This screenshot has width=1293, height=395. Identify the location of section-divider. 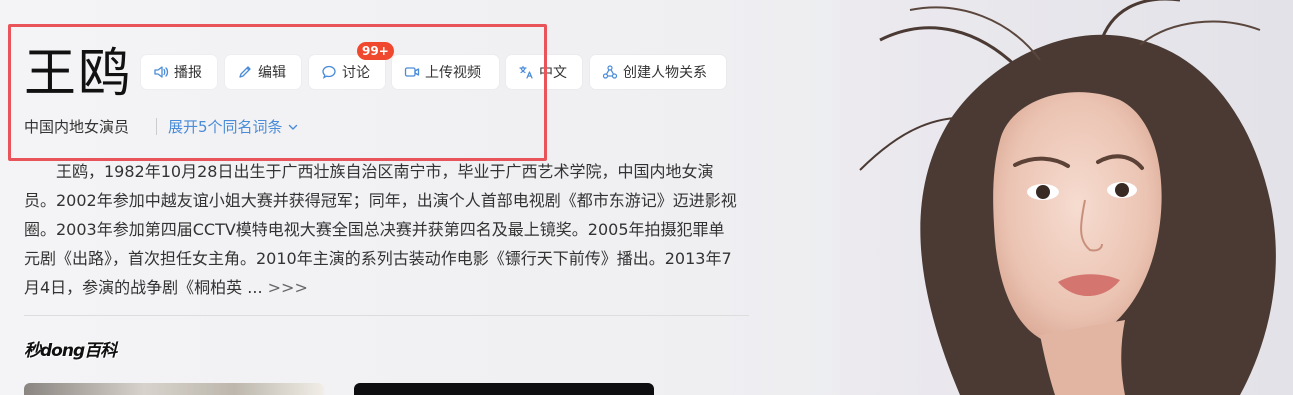
(386, 315).